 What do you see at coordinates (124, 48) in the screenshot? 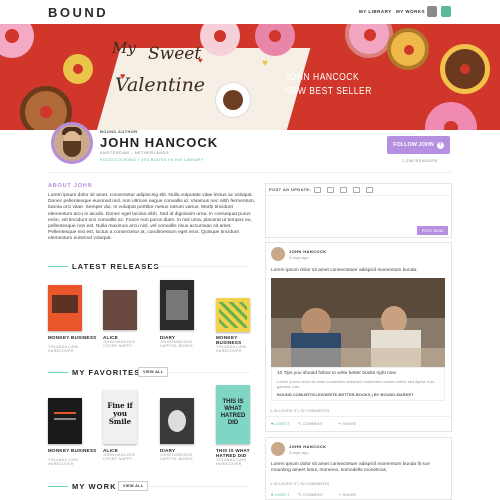
I see `hero-script-line1: My` at bounding box center [124, 48].